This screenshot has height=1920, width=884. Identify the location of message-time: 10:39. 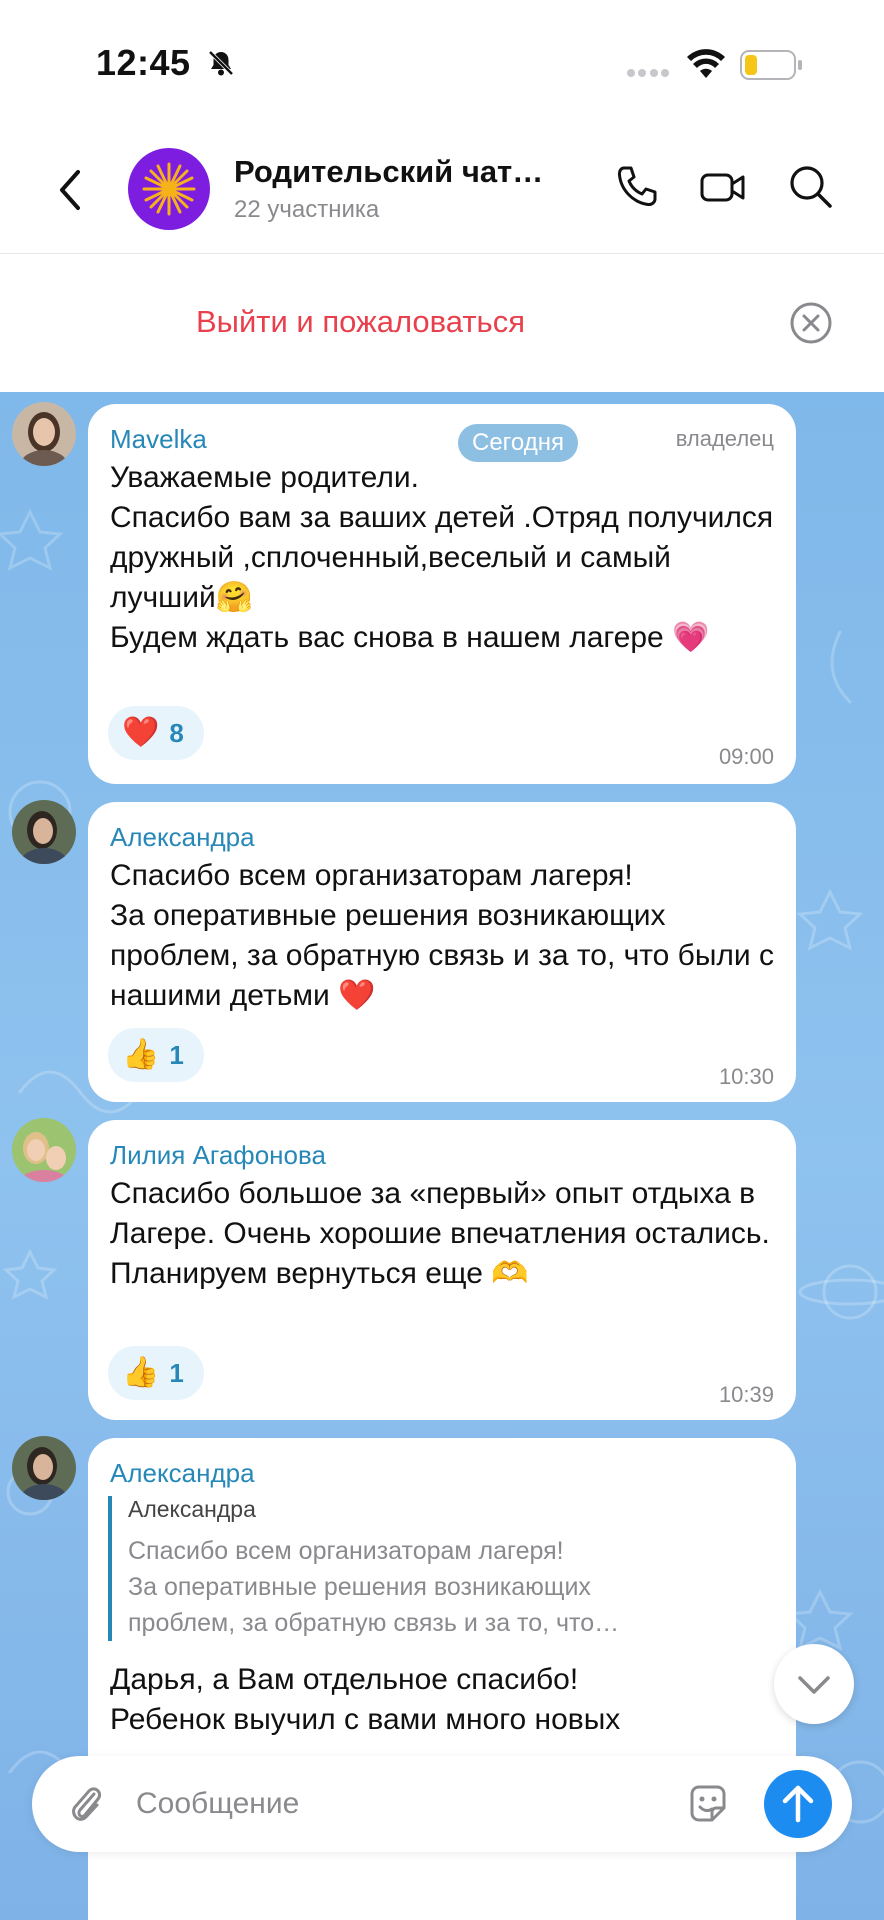
(746, 1394).